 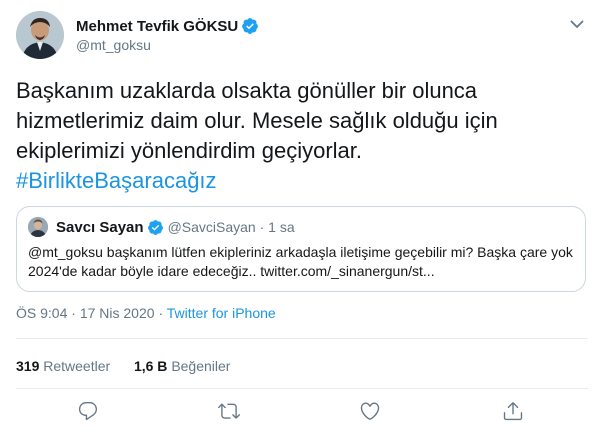 I want to click on like-icon, so click(x=370, y=411).